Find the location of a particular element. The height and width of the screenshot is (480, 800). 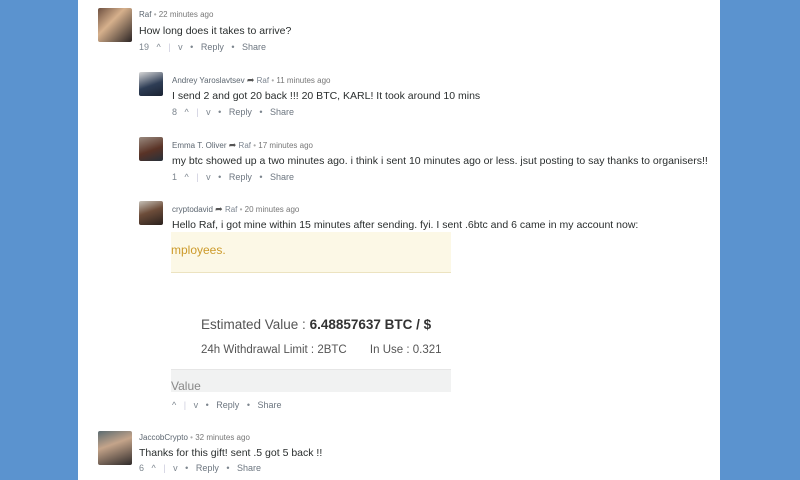

comment-actions: ^ | v • Reply • Share is located at coordinates (229, 405).